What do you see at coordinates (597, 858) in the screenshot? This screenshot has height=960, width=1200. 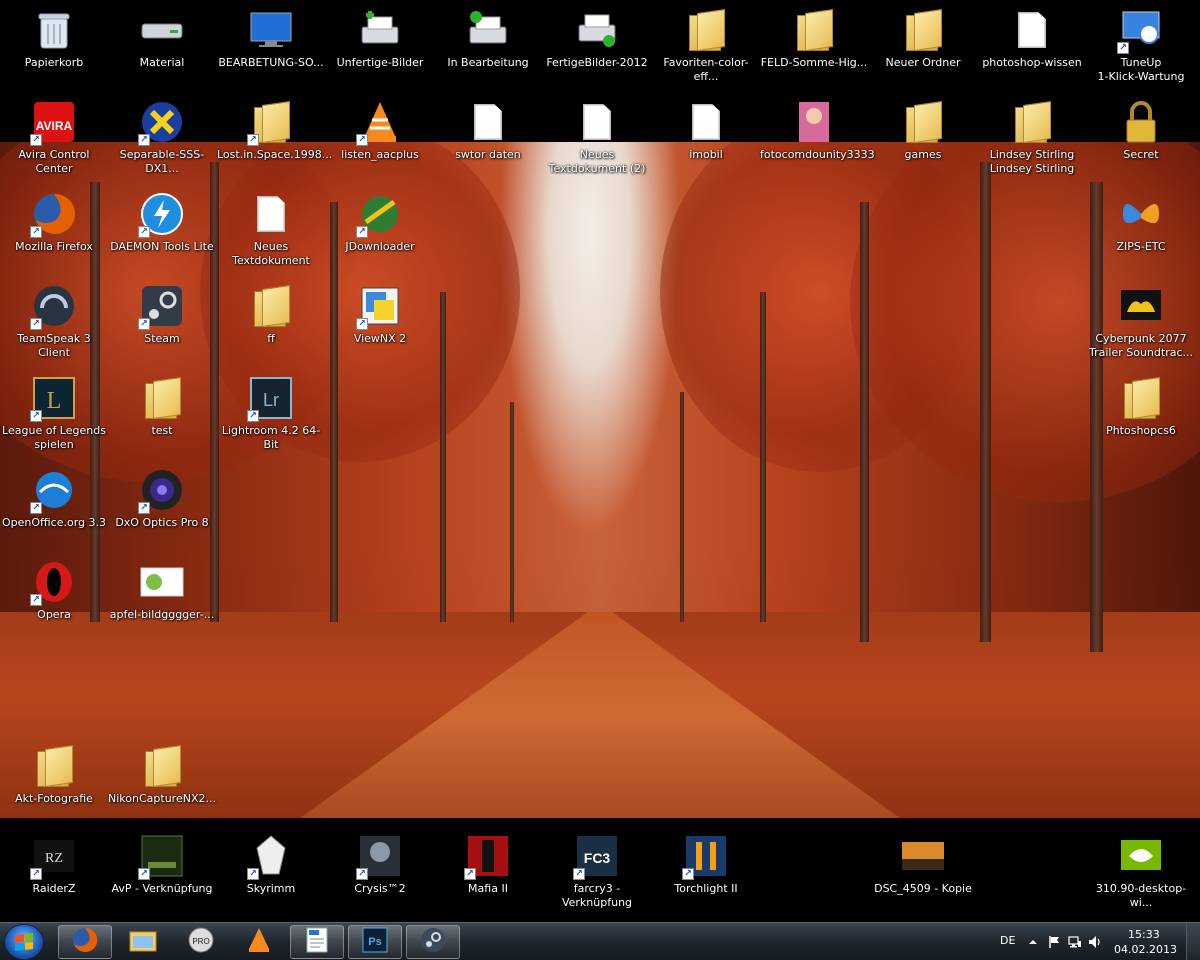 I see `svg-text: FC3` at bounding box center [597, 858].